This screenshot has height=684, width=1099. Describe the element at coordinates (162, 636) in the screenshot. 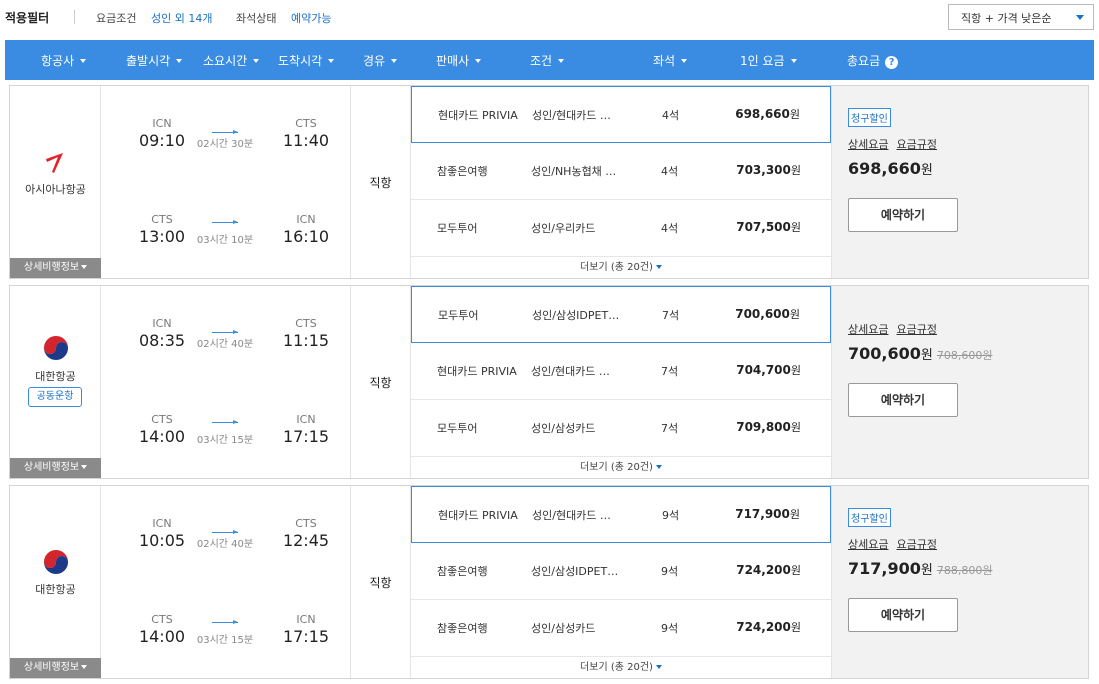

I see `depart-time: 14:00` at that location.